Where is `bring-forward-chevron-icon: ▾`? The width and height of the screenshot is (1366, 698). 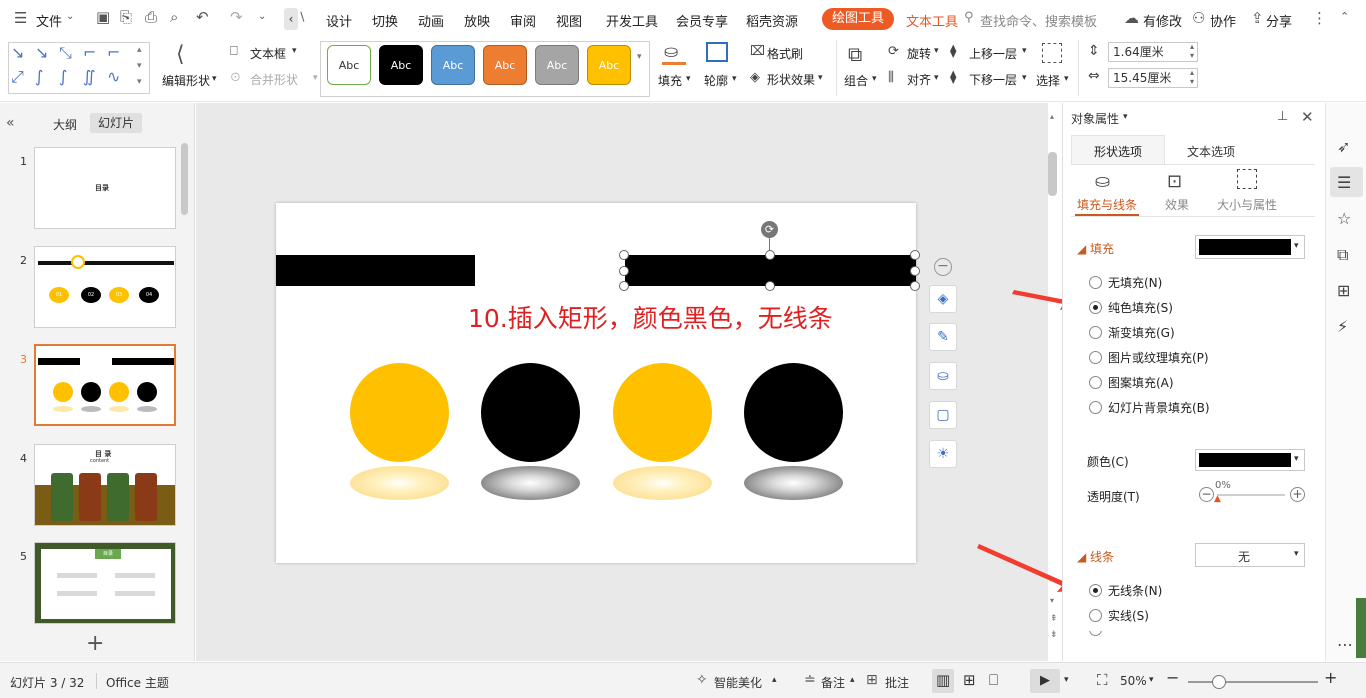
bring-forward-chevron-icon: ▾ is located at coordinates (1024, 51).